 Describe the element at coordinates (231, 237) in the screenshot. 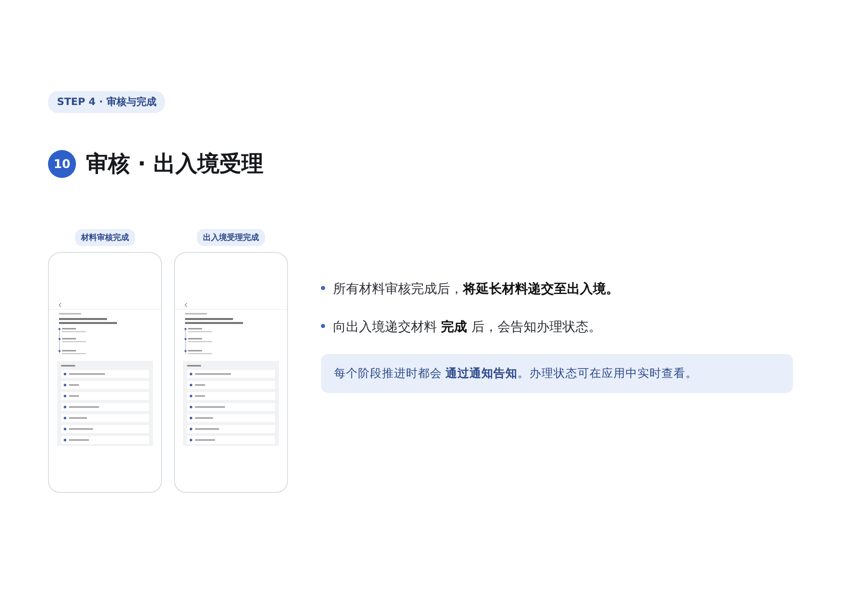

I see `phone-label: 出入境受理完成` at that location.